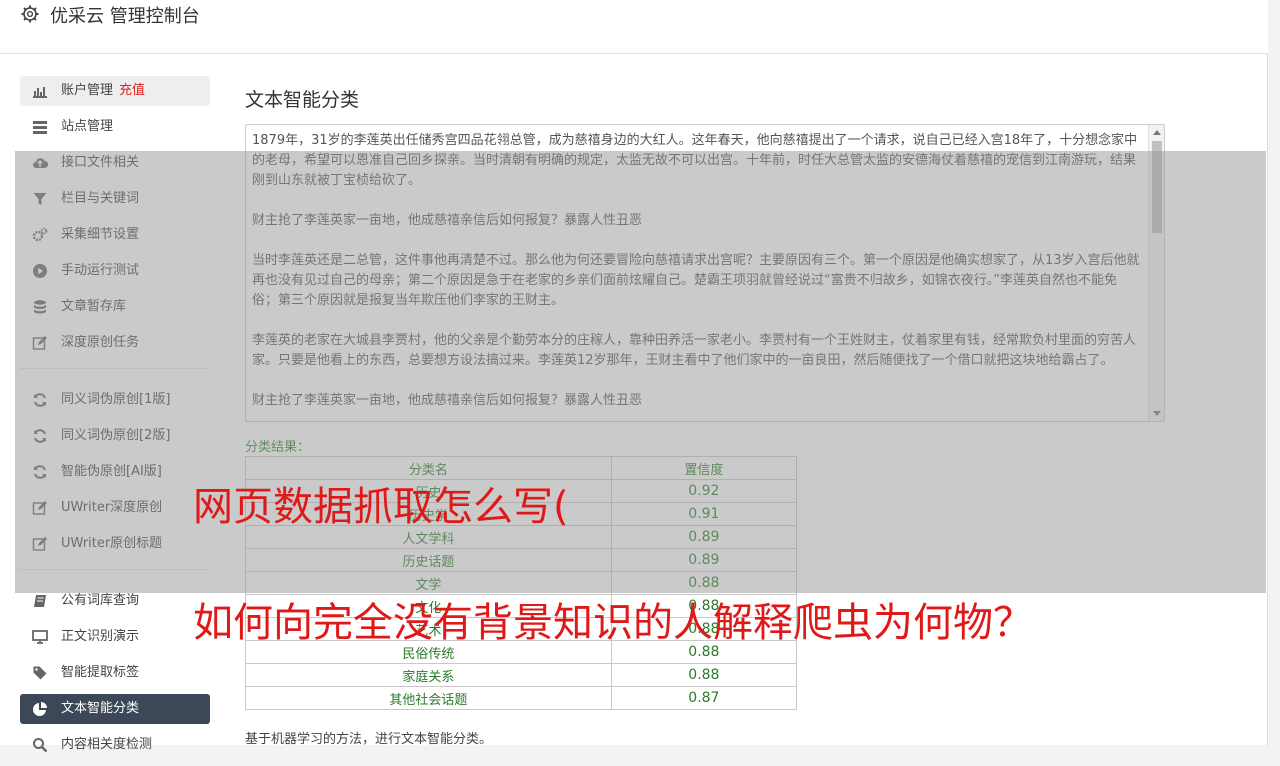 The image size is (1280, 766). What do you see at coordinates (381, 507) in the screenshot?
I see `overlay-headline-1: 网页数据抓取怎么写(` at bounding box center [381, 507].